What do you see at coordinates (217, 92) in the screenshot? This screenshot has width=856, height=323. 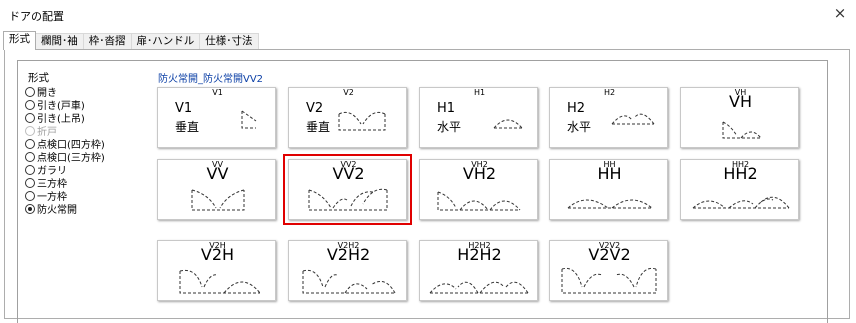 I see `tile-caption: V1` at bounding box center [217, 92].